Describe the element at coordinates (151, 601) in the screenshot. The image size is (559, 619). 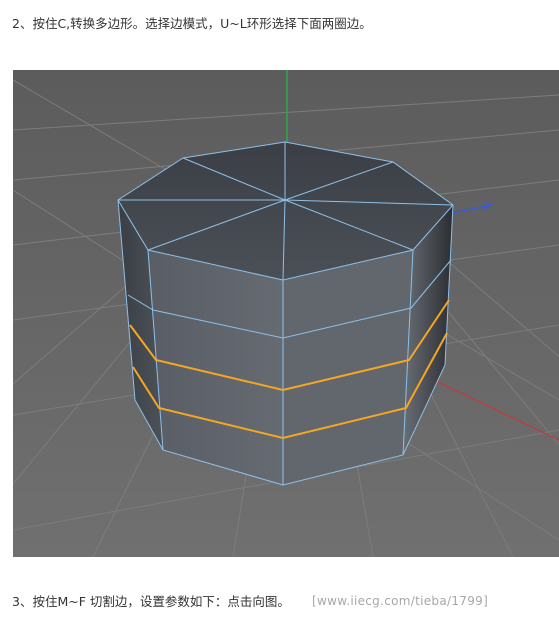
I see `step-3-instruction: 3、按住M~F 切割边，设置参数如下：点击向图。` at that location.